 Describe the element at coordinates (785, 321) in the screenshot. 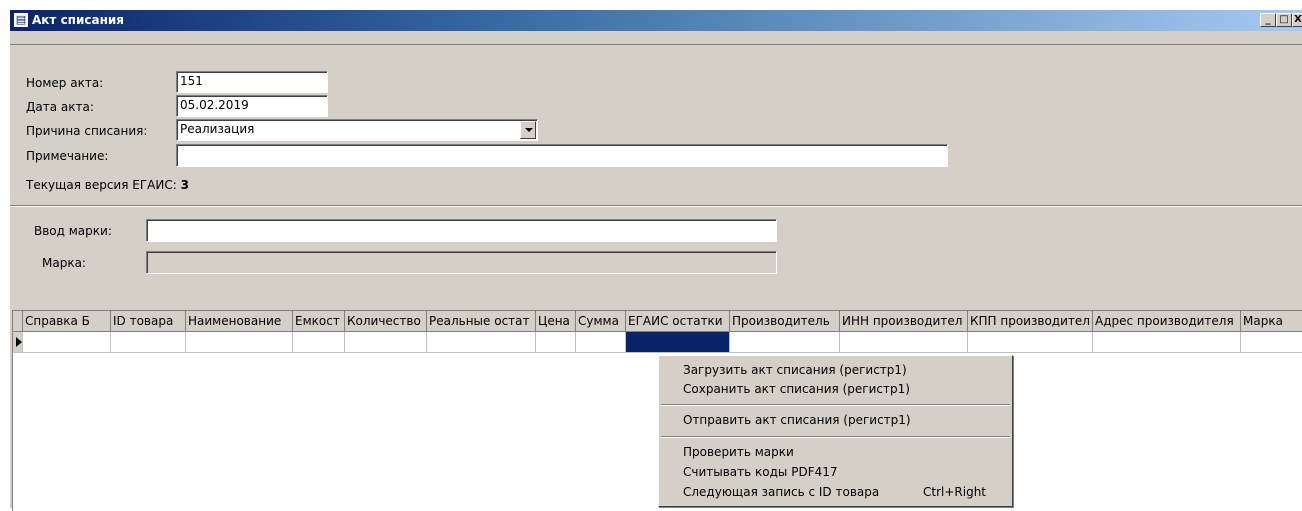

I see `column-header: Производитель` at that location.